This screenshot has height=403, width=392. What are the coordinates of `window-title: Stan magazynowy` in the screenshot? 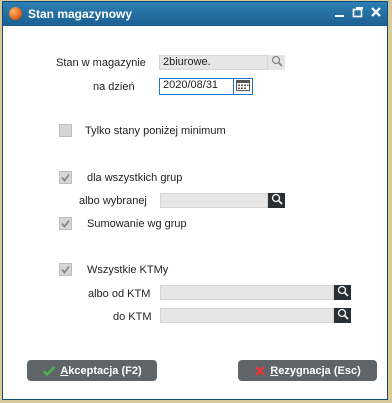 It's located at (80, 14).